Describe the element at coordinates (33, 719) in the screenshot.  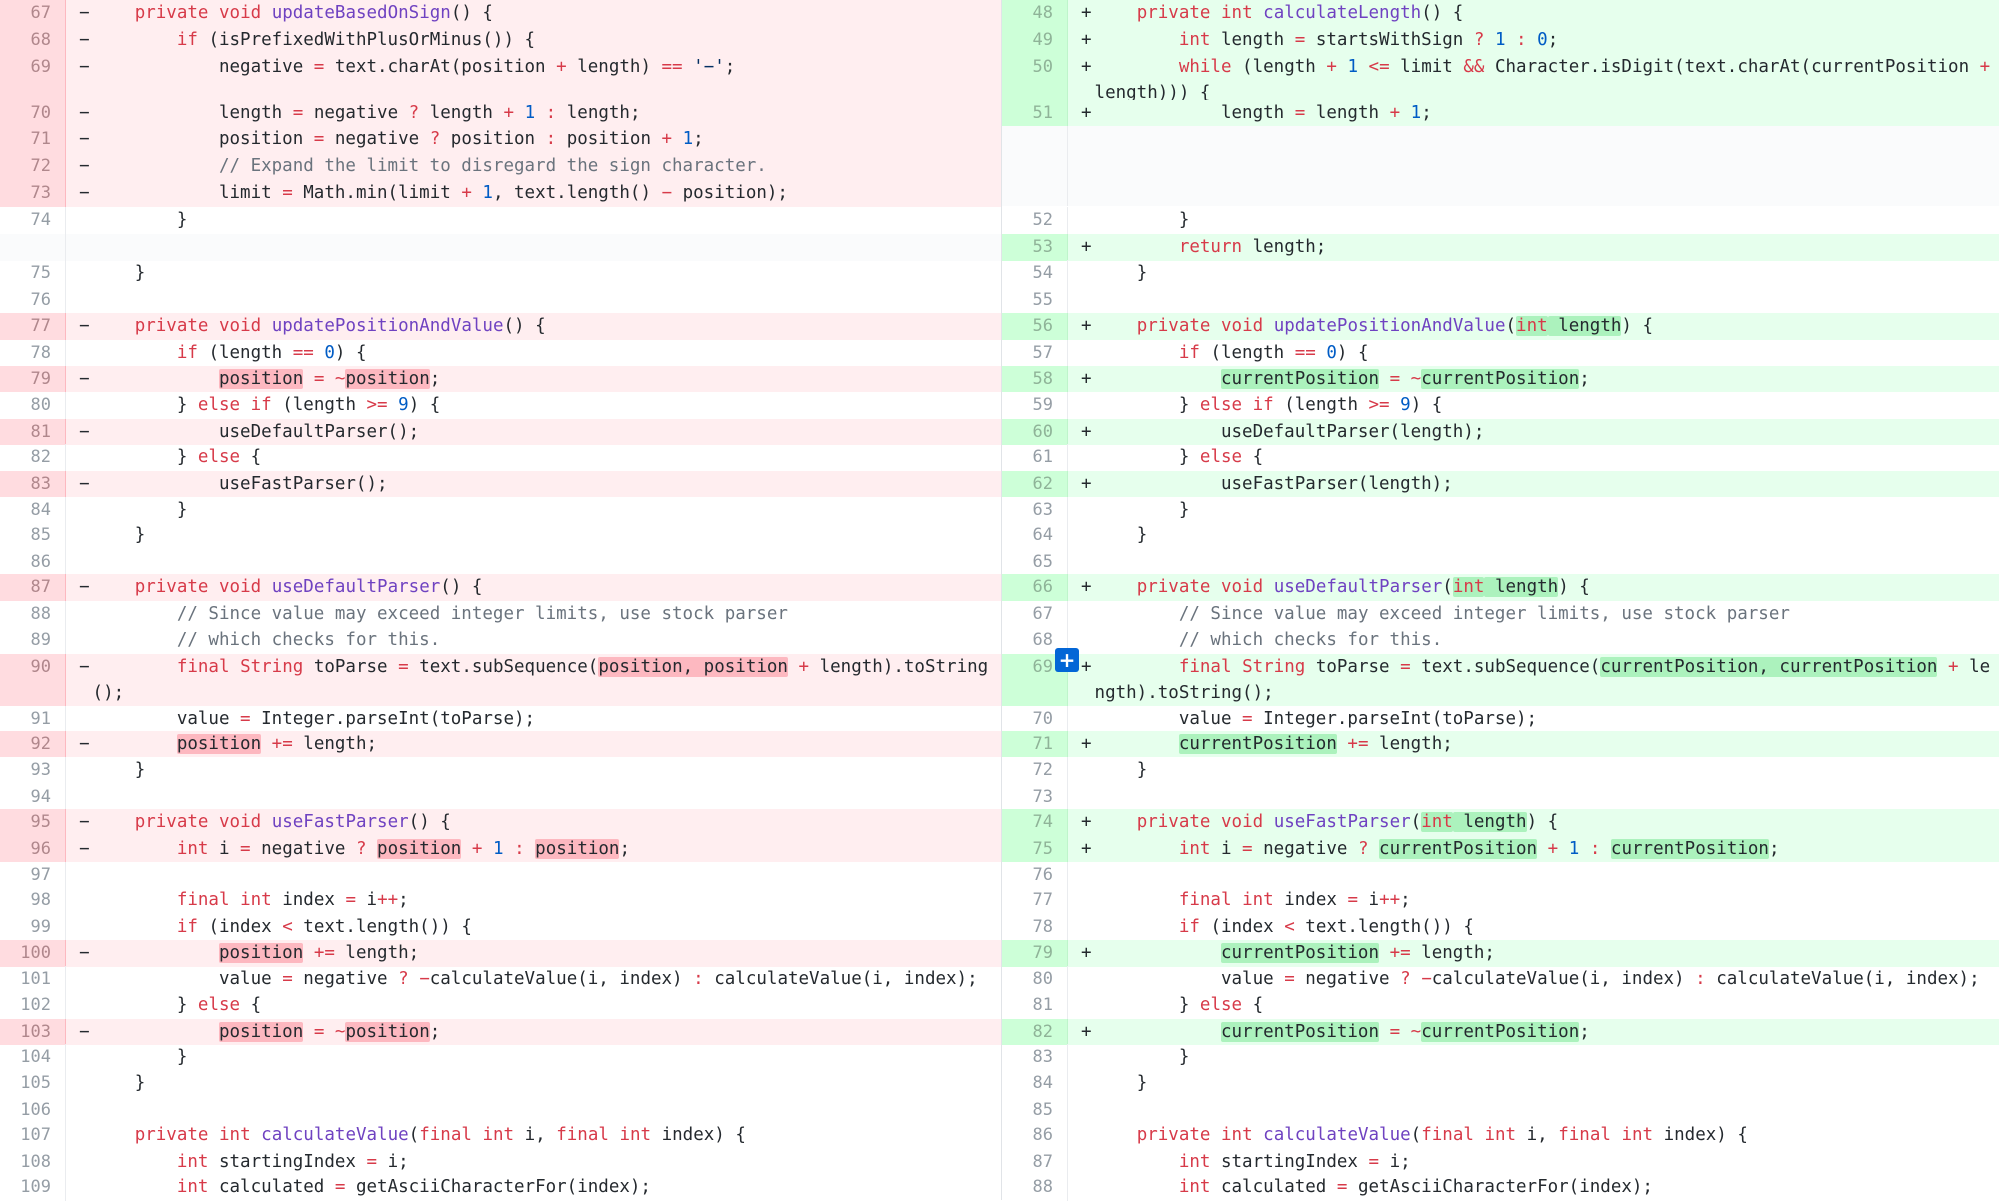
I see `line-number: 91` at that location.